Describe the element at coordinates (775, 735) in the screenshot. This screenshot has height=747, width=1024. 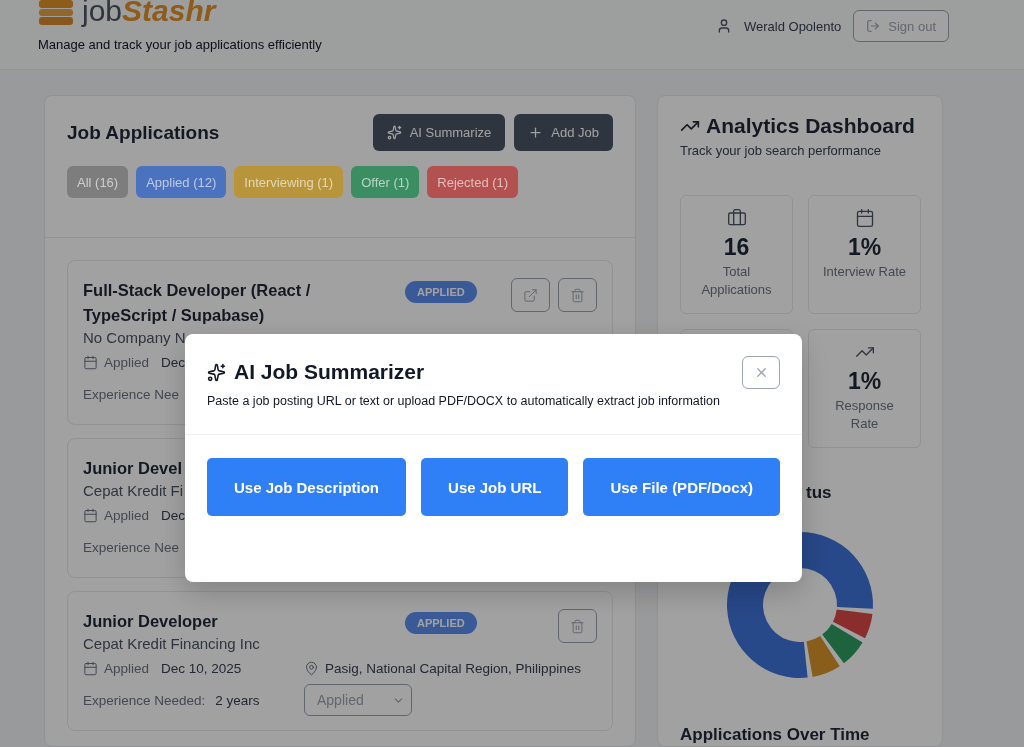
I see `chart-heading: Applications Over Time` at that location.